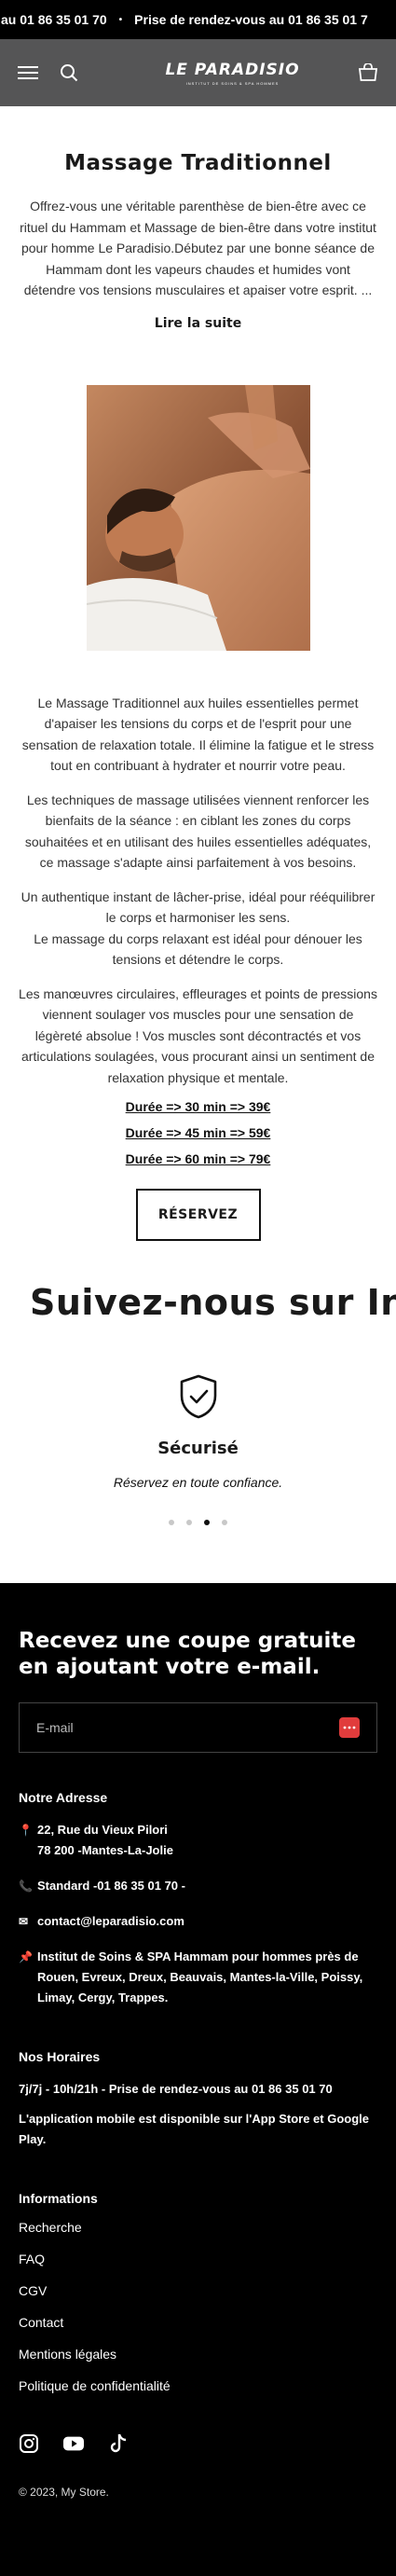  What do you see at coordinates (198, 1215) in the screenshot?
I see `reserve-button: RÉSERVEZ` at bounding box center [198, 1215].